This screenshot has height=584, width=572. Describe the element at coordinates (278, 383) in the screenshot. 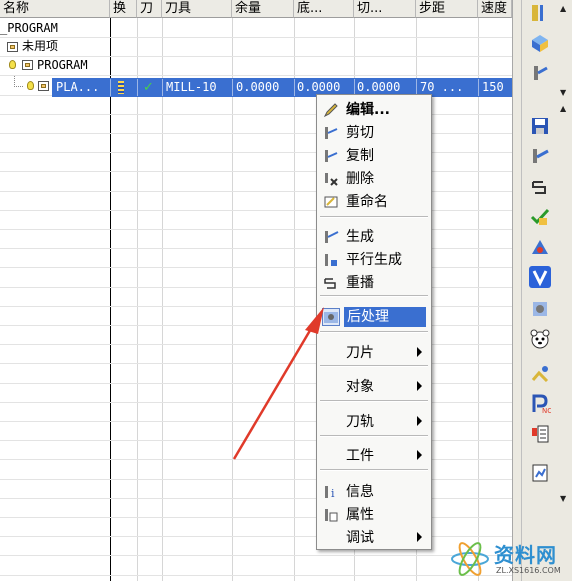

I see `annotation-arrow` at that location.